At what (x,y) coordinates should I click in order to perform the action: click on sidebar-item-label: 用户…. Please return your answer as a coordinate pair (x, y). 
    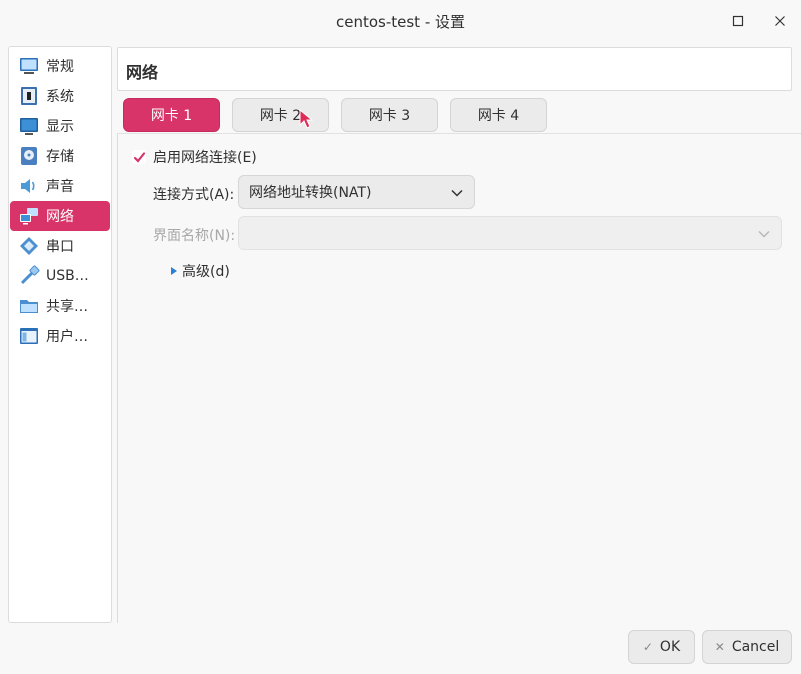
    Looking at the image, I should click on (67, 337).